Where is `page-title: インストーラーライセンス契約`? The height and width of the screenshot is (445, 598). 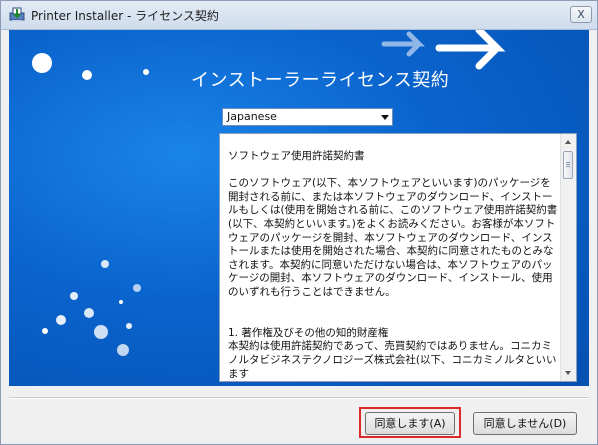 page-title: インストーラーライセンス契約 is located at coordinates (320, 80).